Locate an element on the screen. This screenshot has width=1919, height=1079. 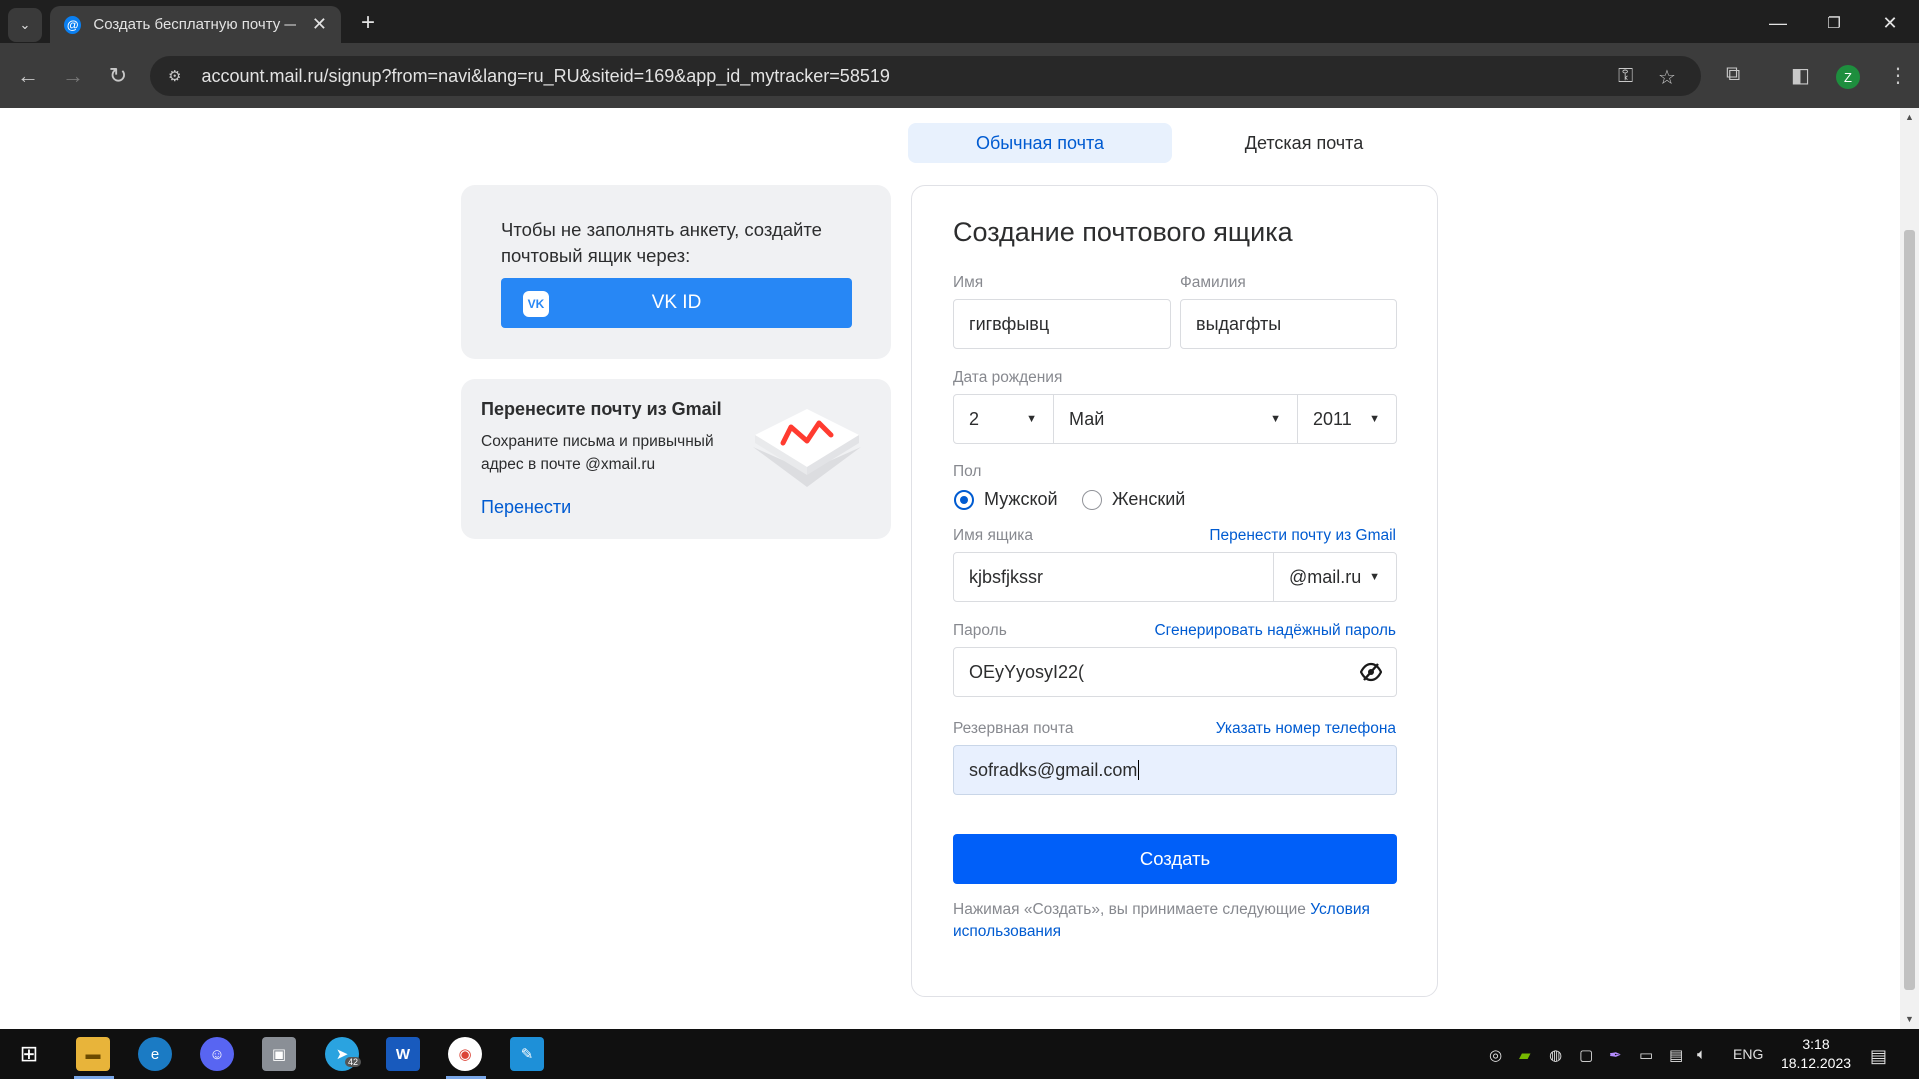
birth-month-value: Май is located at coordinates (1087, 418).